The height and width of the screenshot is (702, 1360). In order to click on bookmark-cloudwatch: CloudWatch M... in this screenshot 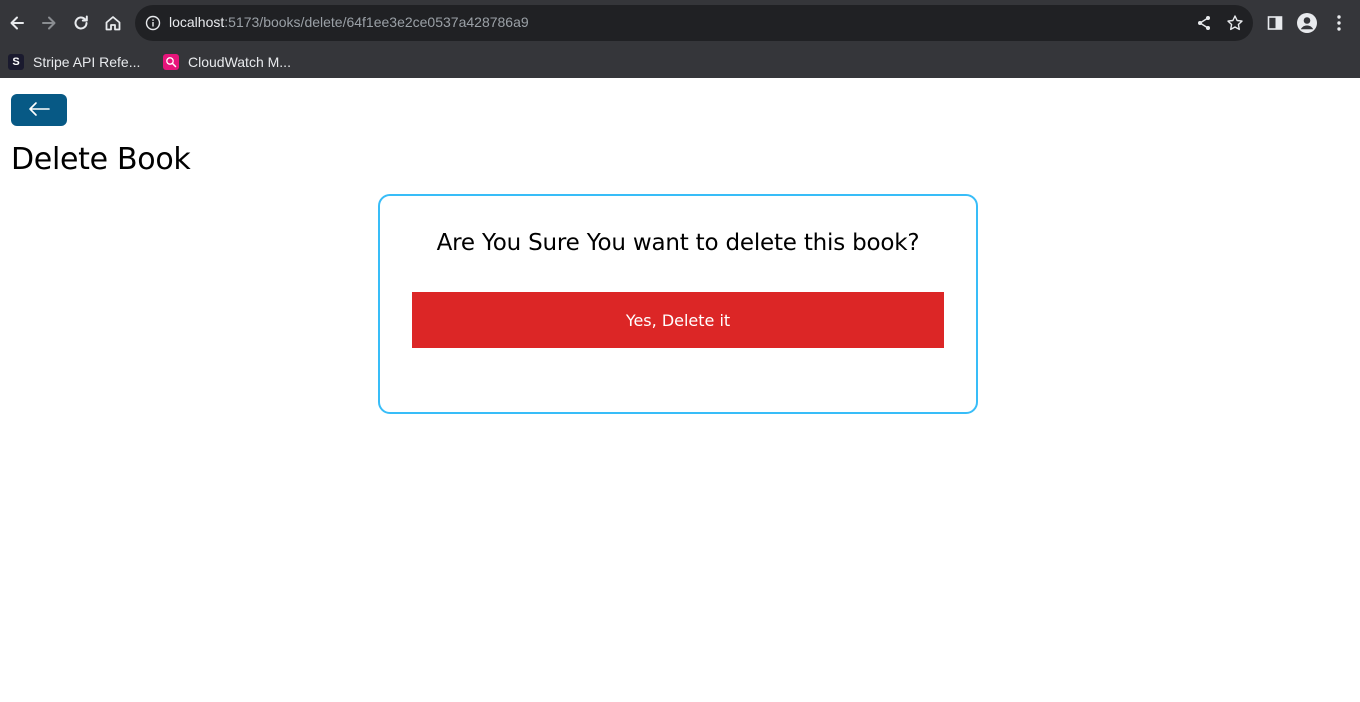, I will do `click(227, 62)`.